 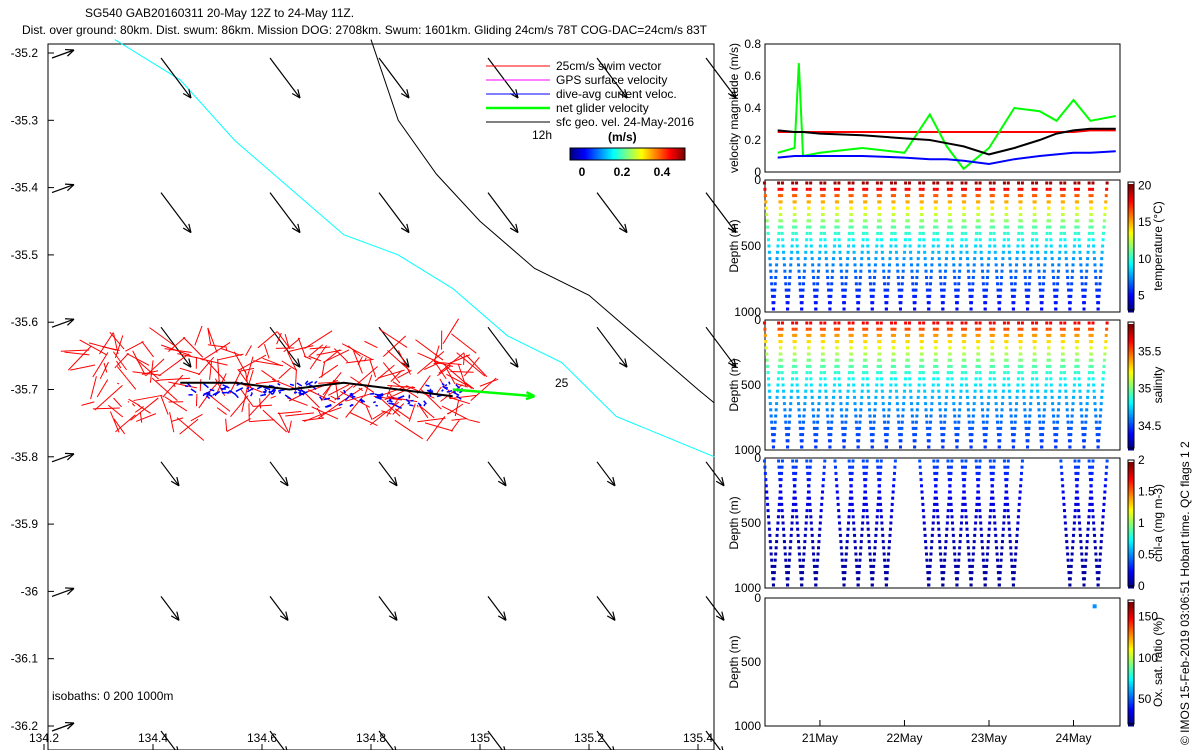 I want to click on sfc-velocity-arrow, so click(x=606, y=474).